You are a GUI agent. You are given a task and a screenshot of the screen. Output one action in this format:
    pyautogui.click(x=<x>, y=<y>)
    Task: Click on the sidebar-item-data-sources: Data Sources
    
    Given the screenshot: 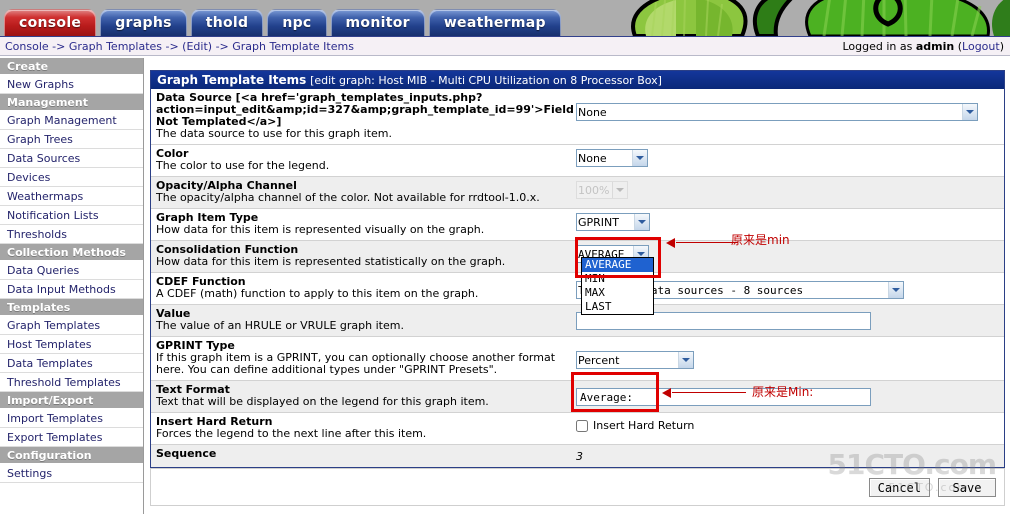 What is the action you would take?
    pyautogui.click(x=71, y=158)
    